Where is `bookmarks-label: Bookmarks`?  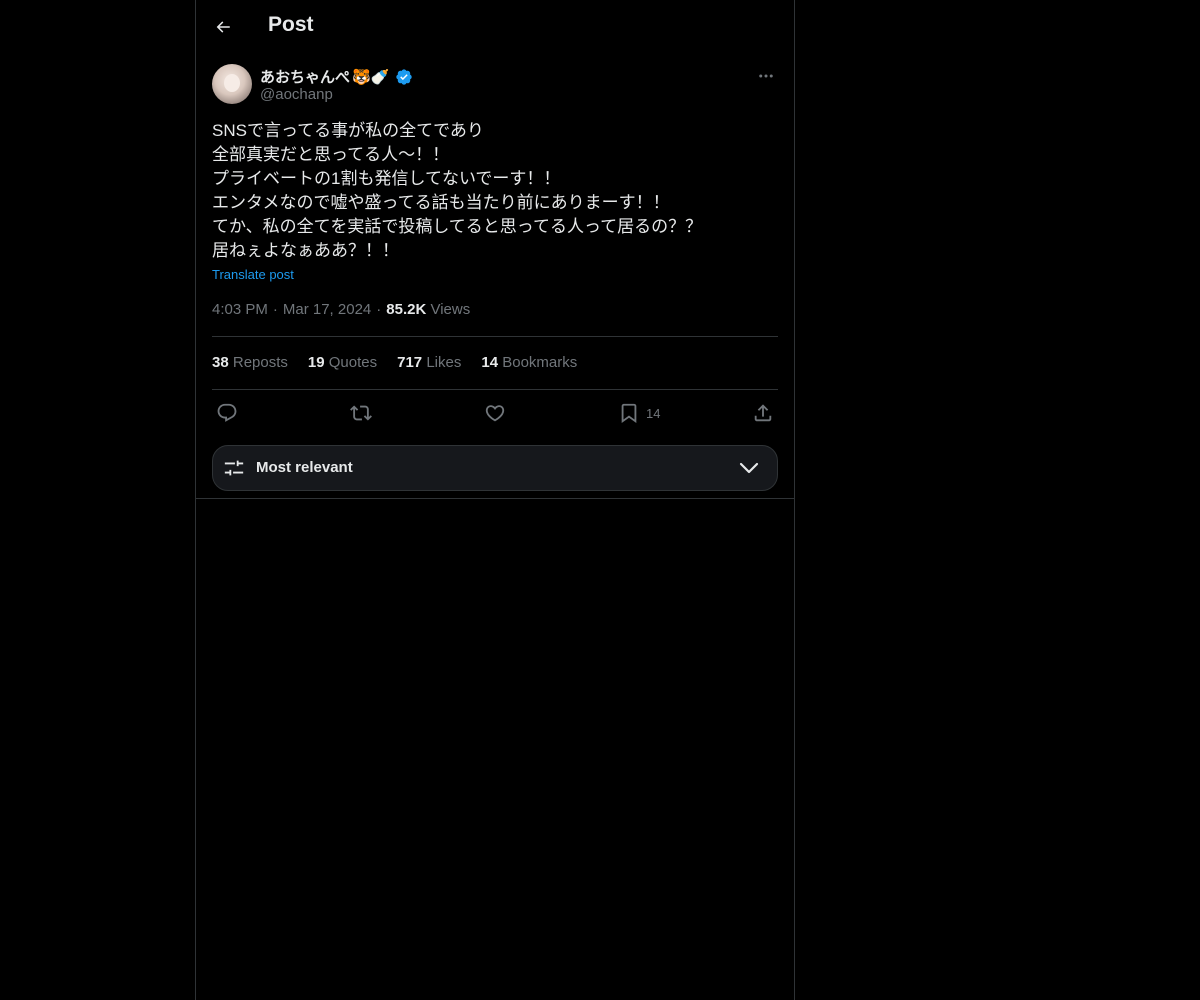 bookmarks-label: Bookmarks is located at coordinates (540, 362).